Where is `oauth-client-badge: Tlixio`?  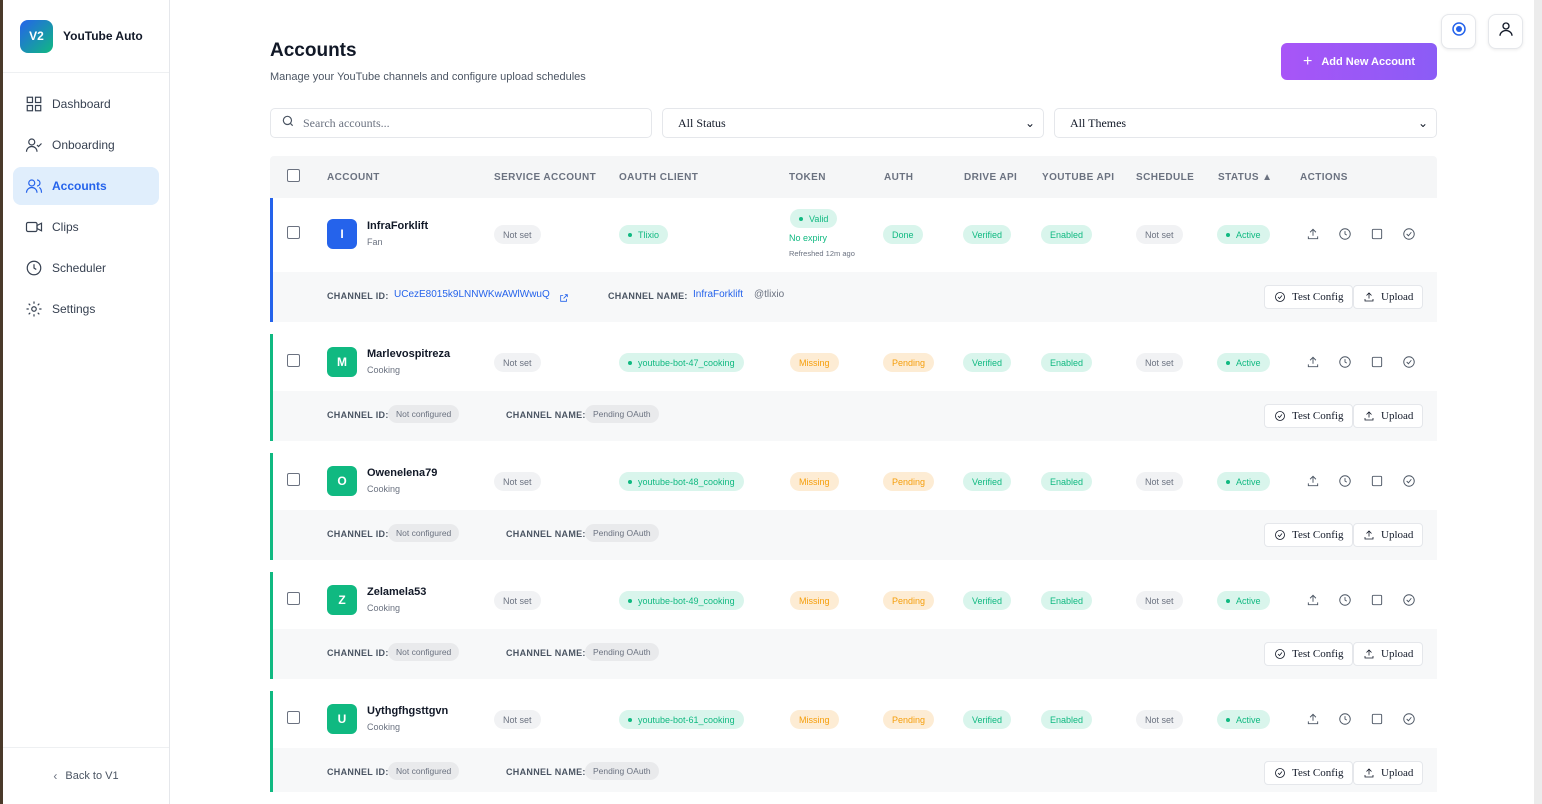
oauth-client-badge: Tlixio is located at coordinates (644, 234).